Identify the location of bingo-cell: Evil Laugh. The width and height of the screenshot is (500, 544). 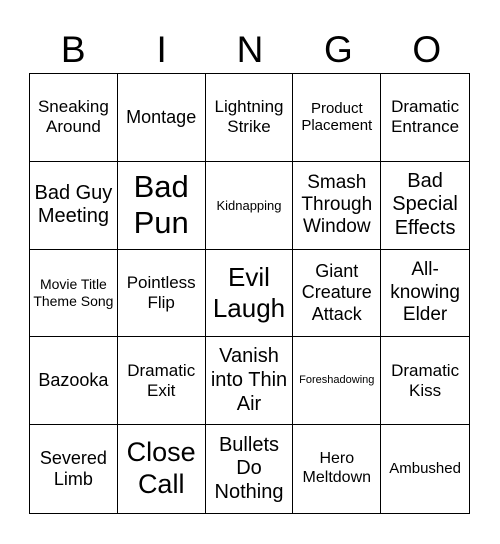
(249, 293).